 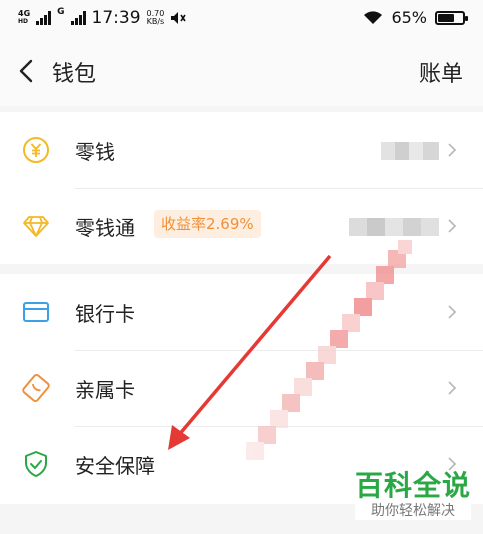 What do you see at coordinates (241, 388) in the screenshot?
I see `list-item-family-card: 亲属卡` at bounding box center [241, 388].